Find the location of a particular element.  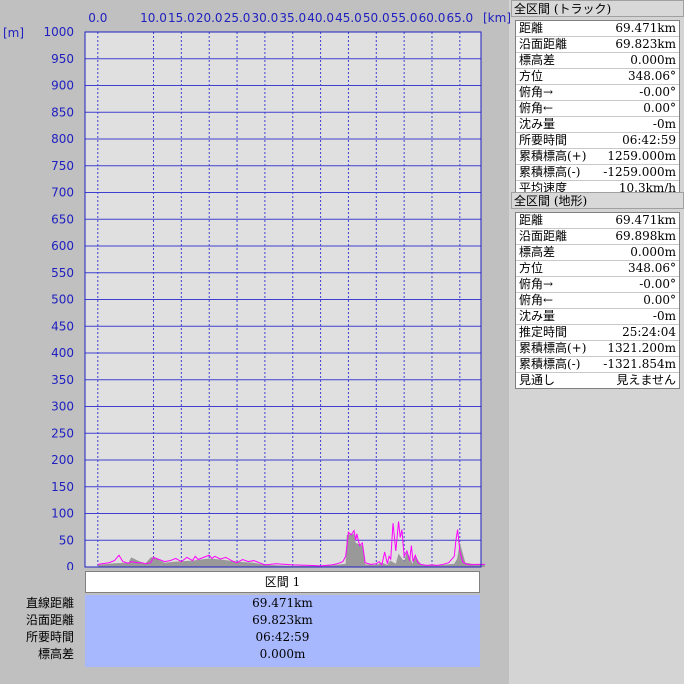

y-tick-label: 500 is located at coordinates (62, 300).